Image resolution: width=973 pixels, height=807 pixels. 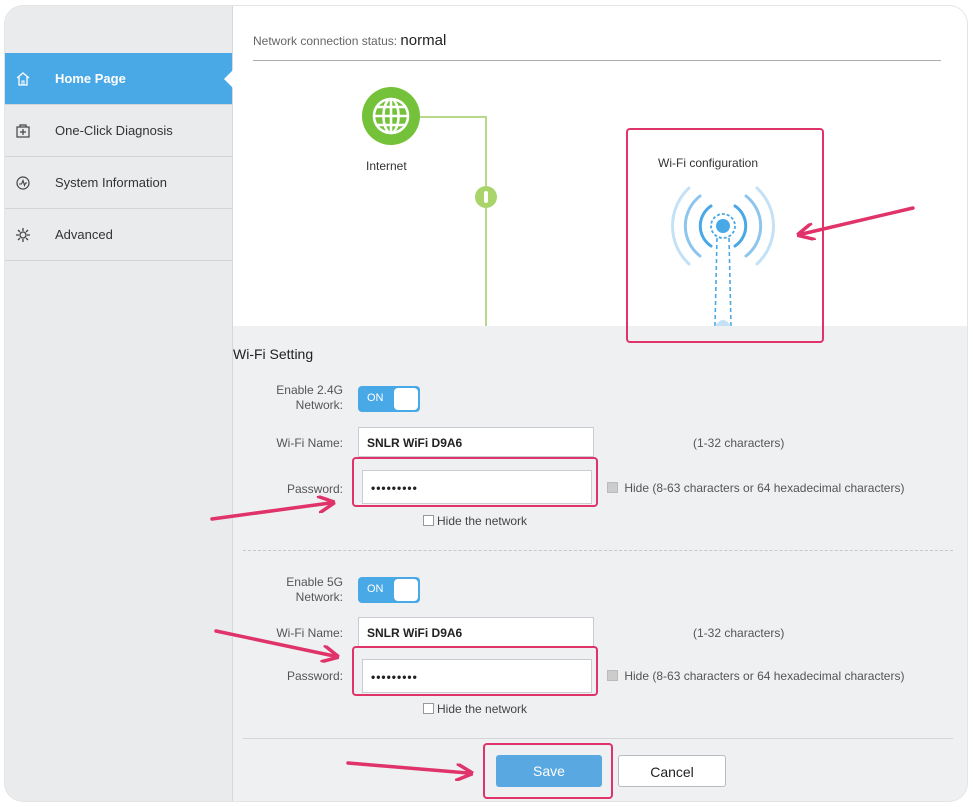 I want to click on internet-label: Internet, so click(x=386, y=166).